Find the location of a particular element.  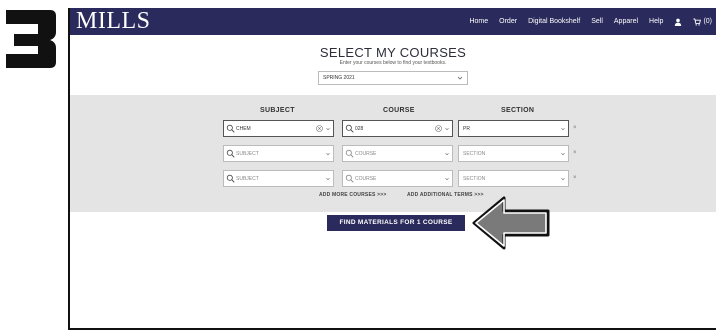

nav-digital-bookshelf: Digital Bookshelf is located at coordinates (554, 21).